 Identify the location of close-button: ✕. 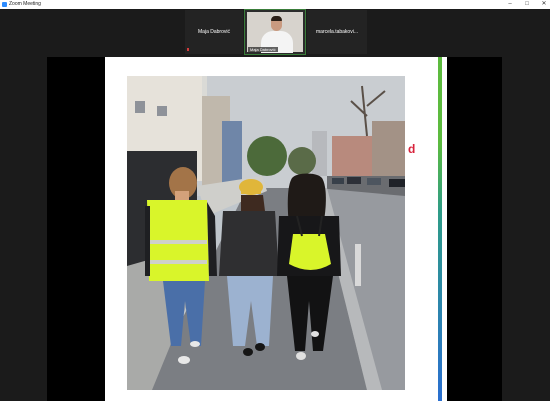
(544, 4).